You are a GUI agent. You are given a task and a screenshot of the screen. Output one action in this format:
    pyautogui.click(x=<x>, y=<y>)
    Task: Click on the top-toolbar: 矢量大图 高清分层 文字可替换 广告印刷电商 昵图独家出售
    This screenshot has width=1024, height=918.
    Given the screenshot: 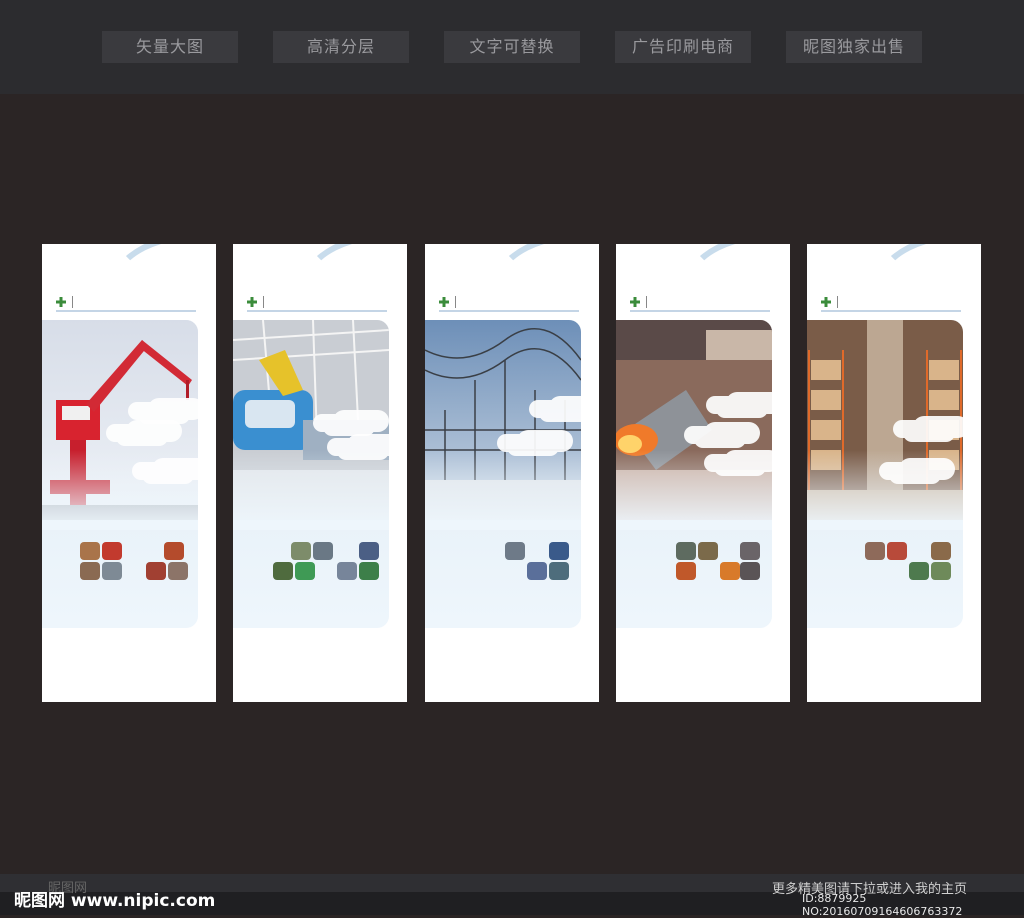 What is the action you would take?
    pyautogui.click(x=512, y=47)
    